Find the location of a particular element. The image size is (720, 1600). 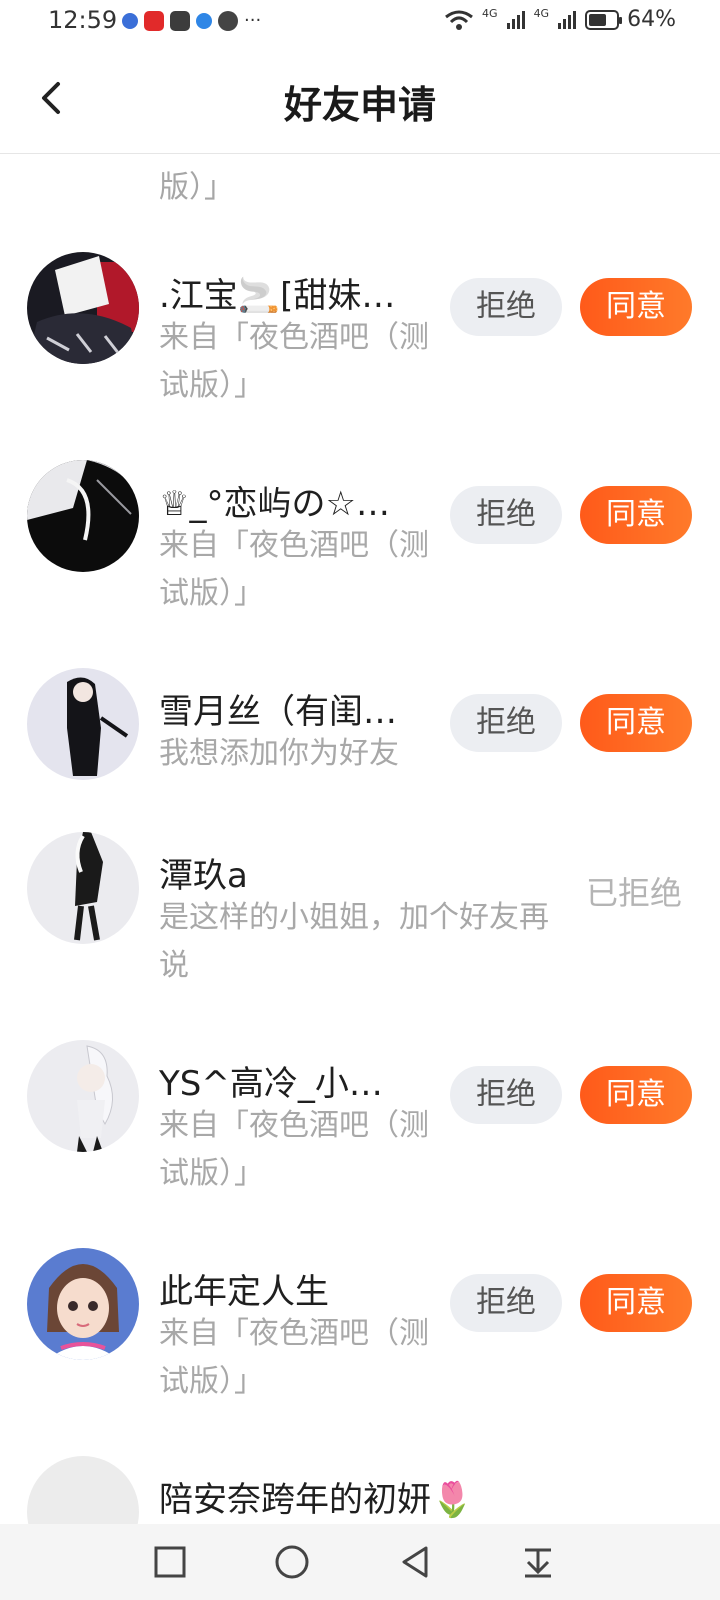

list-item: 潭玖a 是这样的小姐姐，加个好友再说 已拒绝 is located at coordinates (360, 937).